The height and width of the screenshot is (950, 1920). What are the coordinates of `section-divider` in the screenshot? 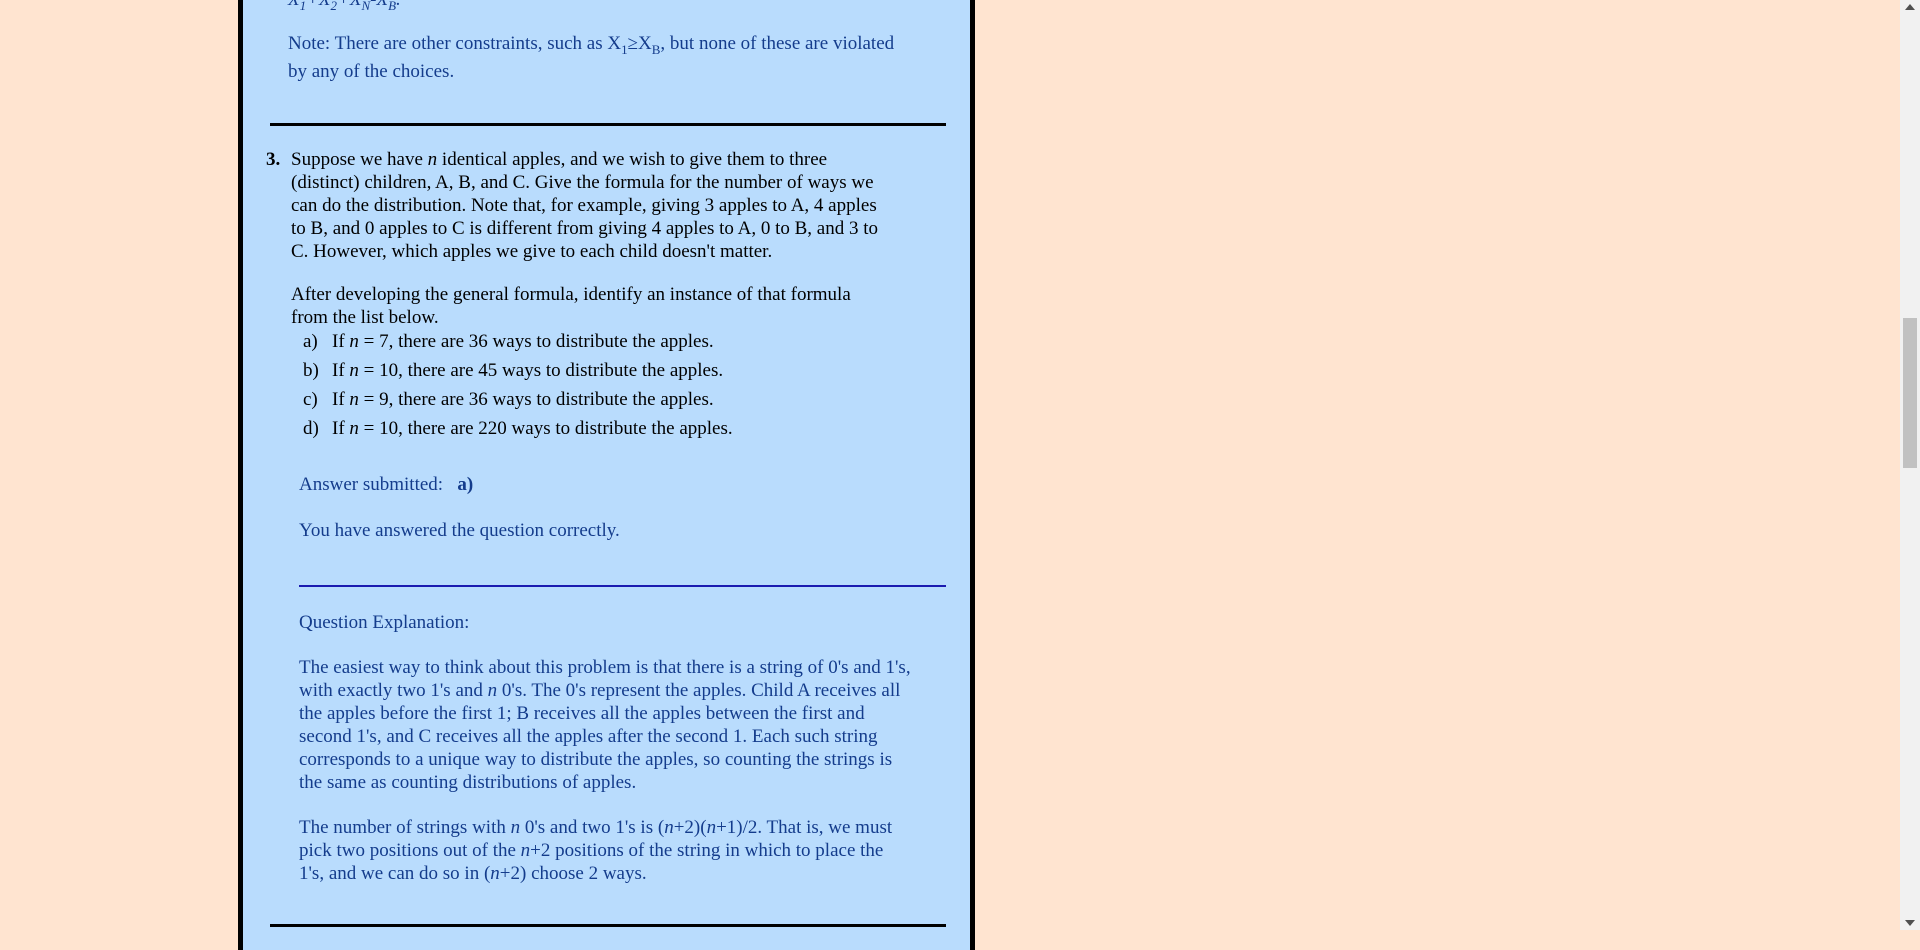 It's located at (608, 124).